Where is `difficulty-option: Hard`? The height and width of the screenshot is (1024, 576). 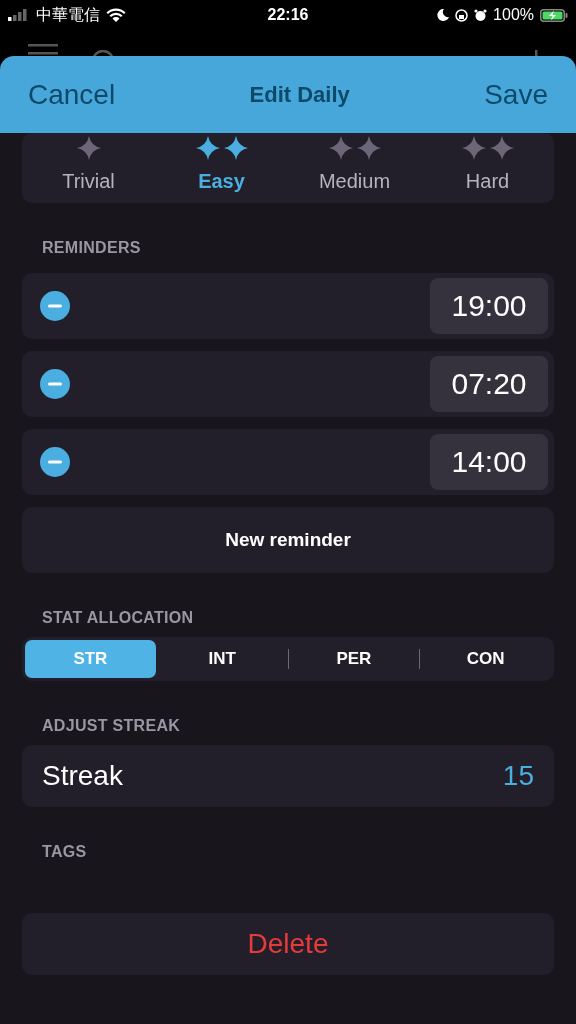 difficulty-option: Hard is located at coordinates (487, 168).